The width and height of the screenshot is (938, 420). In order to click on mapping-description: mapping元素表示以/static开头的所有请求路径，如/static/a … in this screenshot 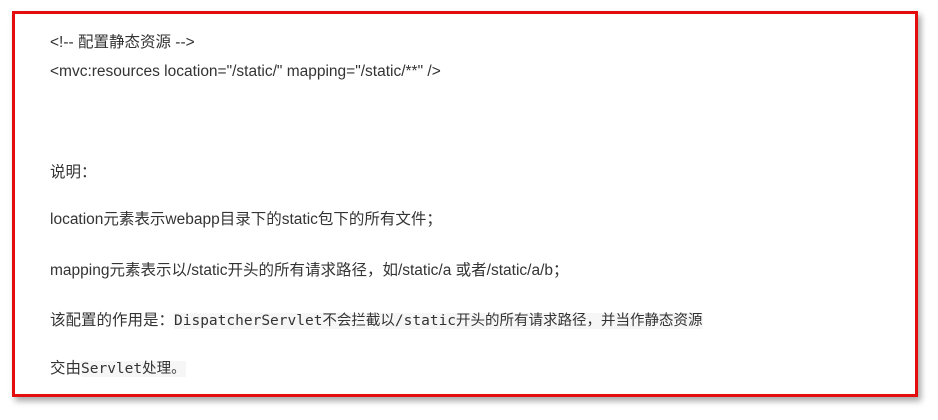, I will do `click(309, 270)`.